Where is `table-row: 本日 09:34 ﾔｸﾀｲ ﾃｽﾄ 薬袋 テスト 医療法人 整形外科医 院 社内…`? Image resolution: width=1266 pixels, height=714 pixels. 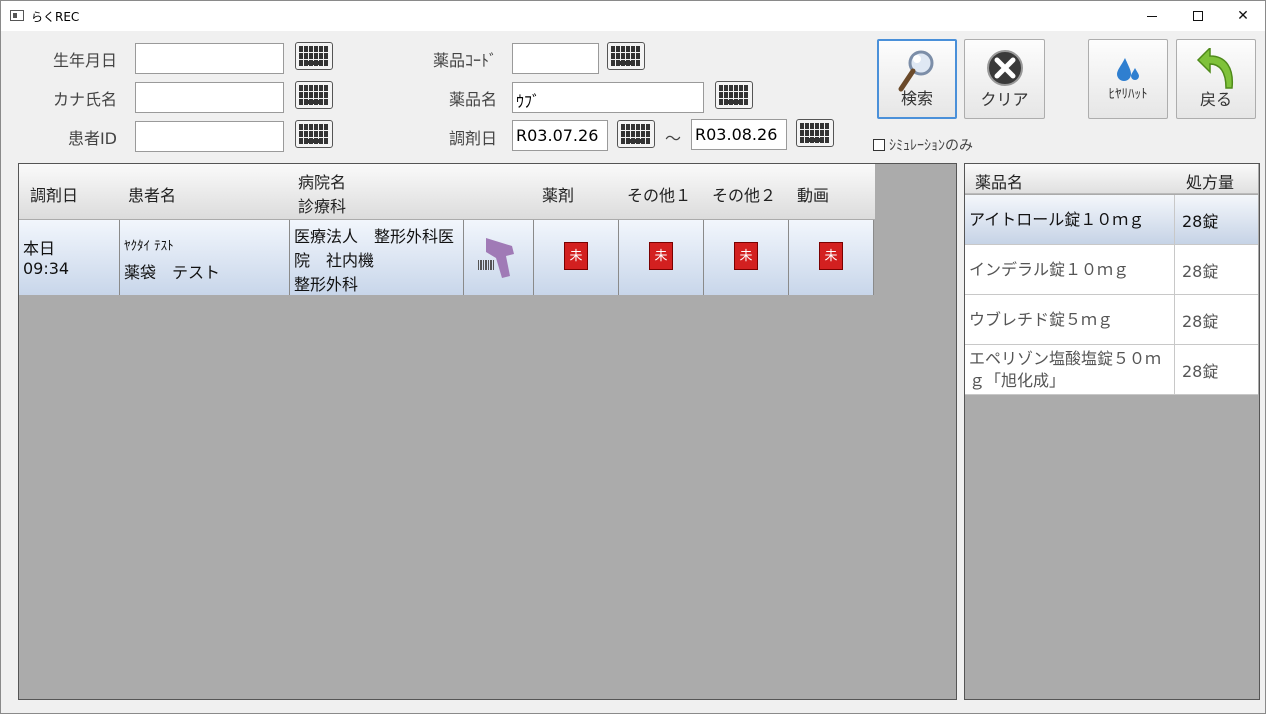 table-row: 本日 09:34 ﾔｸﾀｲ ﾃｽﾄ 薬袋 テスト 医療法人 整形外科医 院 社内… is located at coordinates (447, 257).